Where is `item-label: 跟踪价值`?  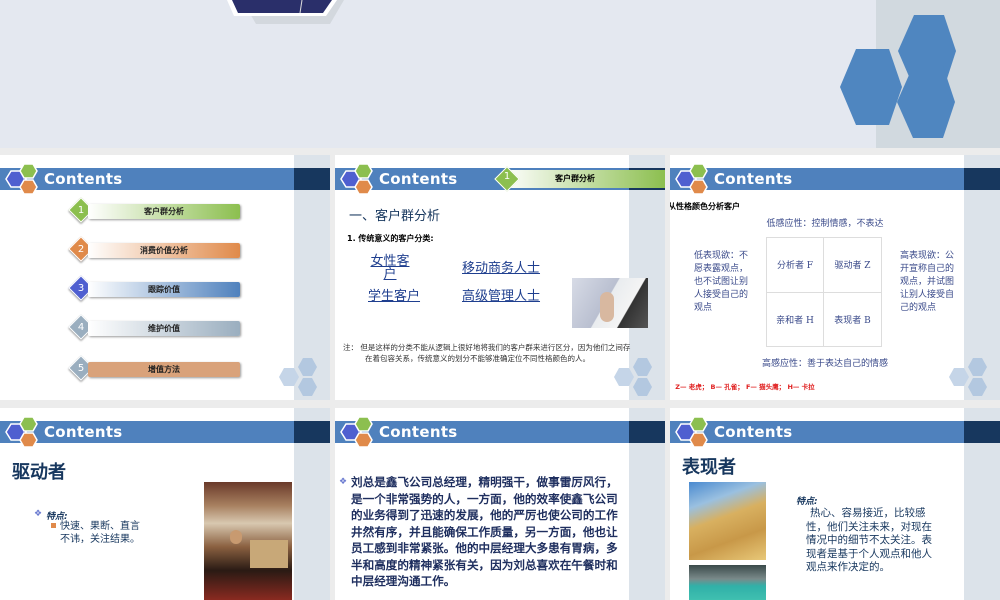
item-label: 跟踪价值 is located at coordinates (164, 289).